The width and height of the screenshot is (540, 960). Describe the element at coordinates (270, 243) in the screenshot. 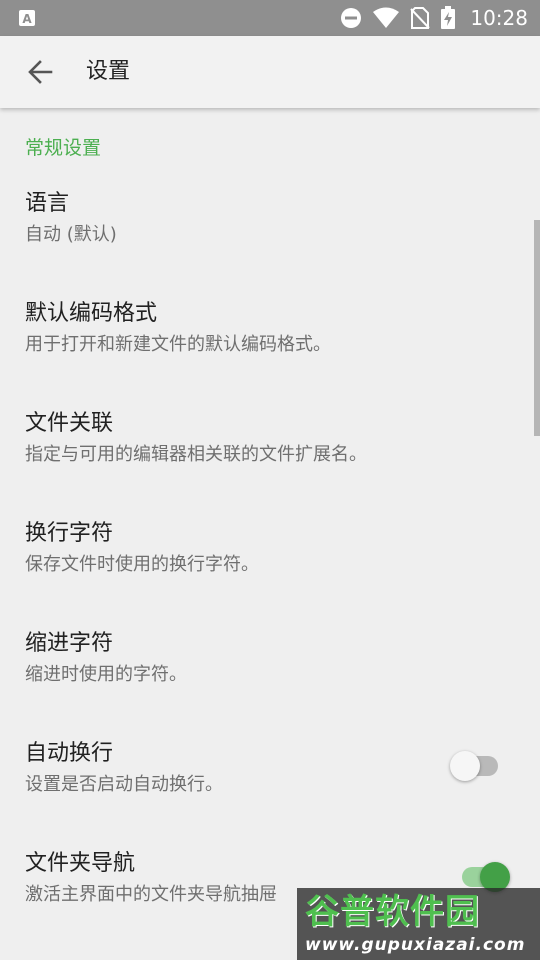

I see `setting-language: 语言 自动 (默认)` at that location.